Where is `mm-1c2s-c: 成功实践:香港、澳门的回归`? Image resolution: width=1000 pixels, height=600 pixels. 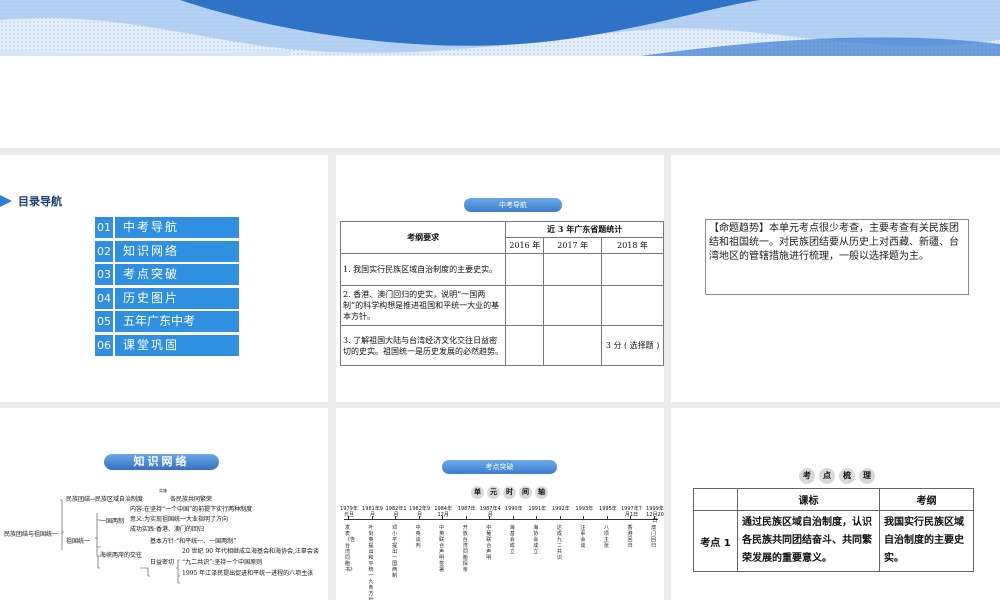 mm-1c2s-c: 成功实践:香港、澳门的回归 is located at coordinates (167, 529).